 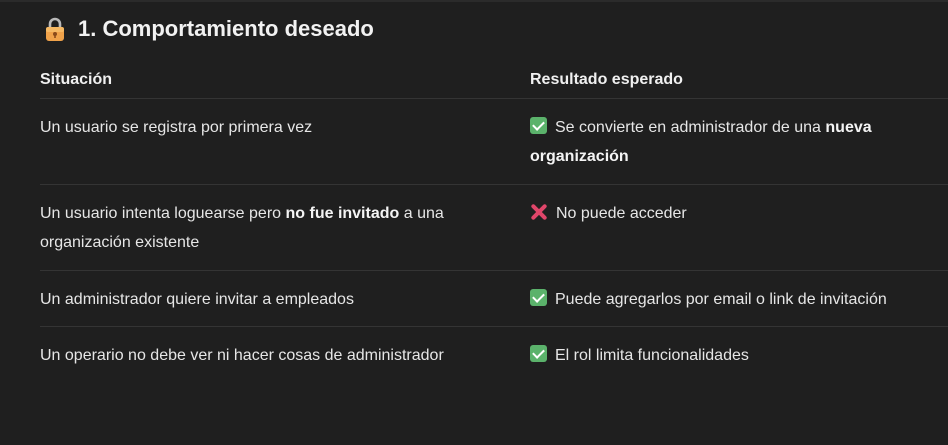 I want to click on situation-text: Un usuario intenta loguearse pero, so click(x=163, y=213).